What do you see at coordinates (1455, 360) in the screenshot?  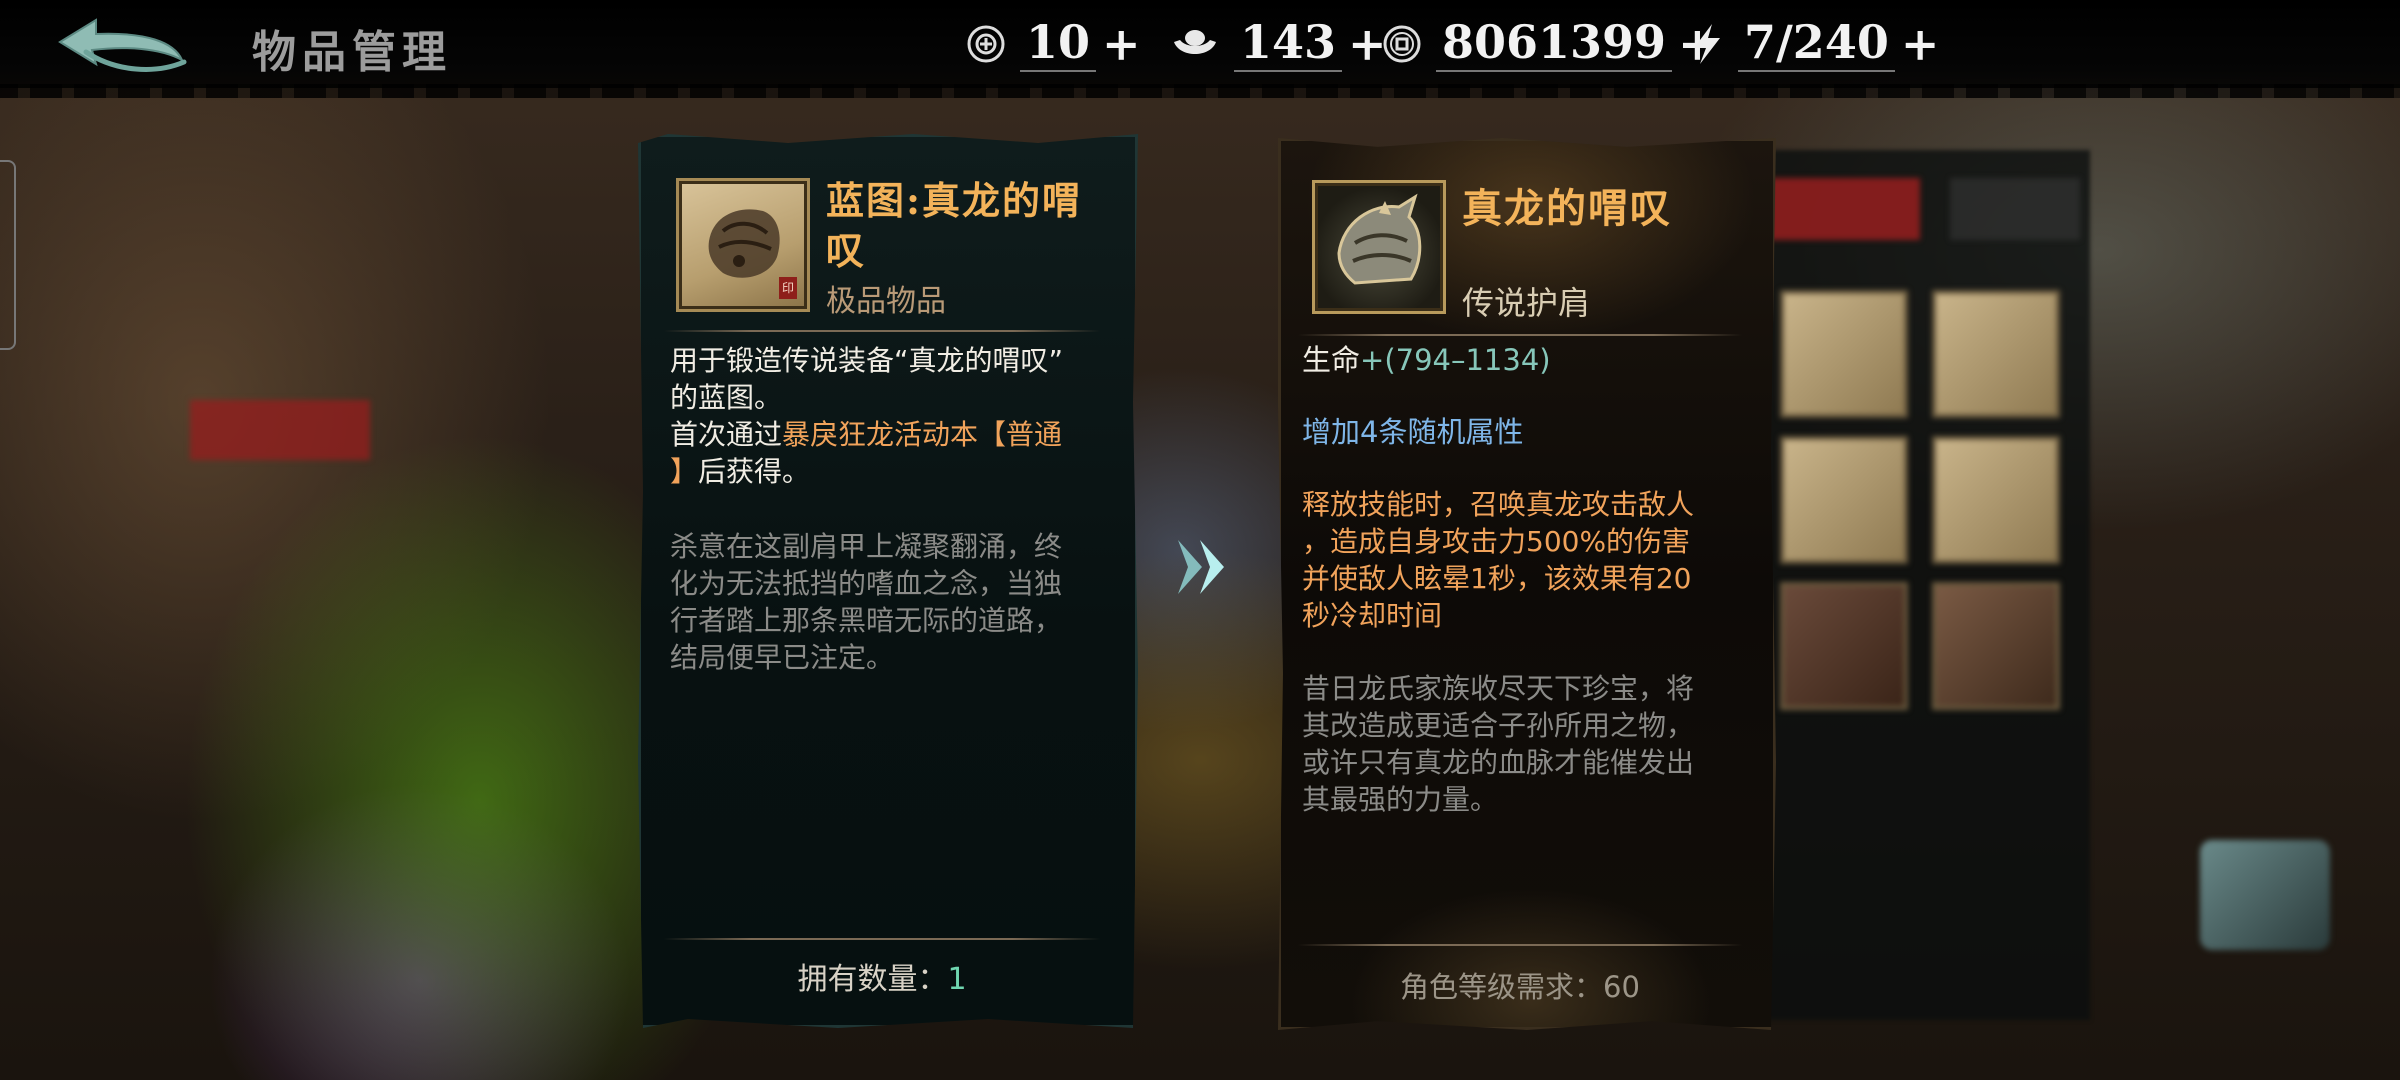 I see `stat-value: +(794–1134)` at bounding box center [1455, 360].